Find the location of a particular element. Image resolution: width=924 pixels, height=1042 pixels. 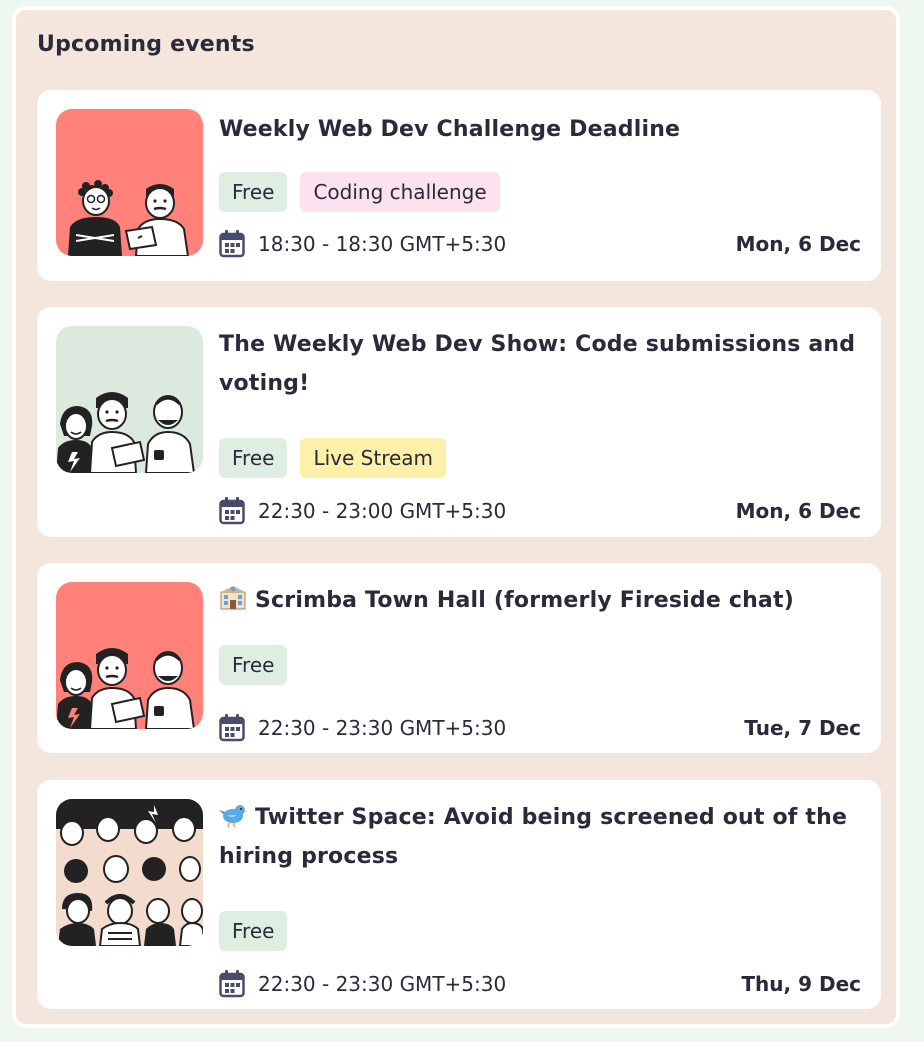

event-tags: Free Coding challenge is located at coordinates (359, 192).